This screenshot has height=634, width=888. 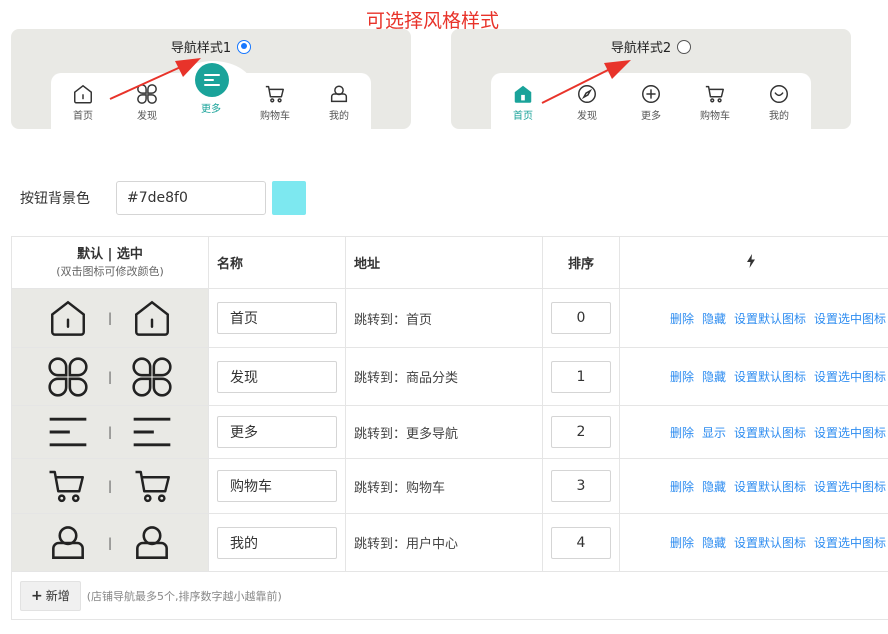 I want to click on preview2-tab-cart: 购物车, so click(x=715, y=102).